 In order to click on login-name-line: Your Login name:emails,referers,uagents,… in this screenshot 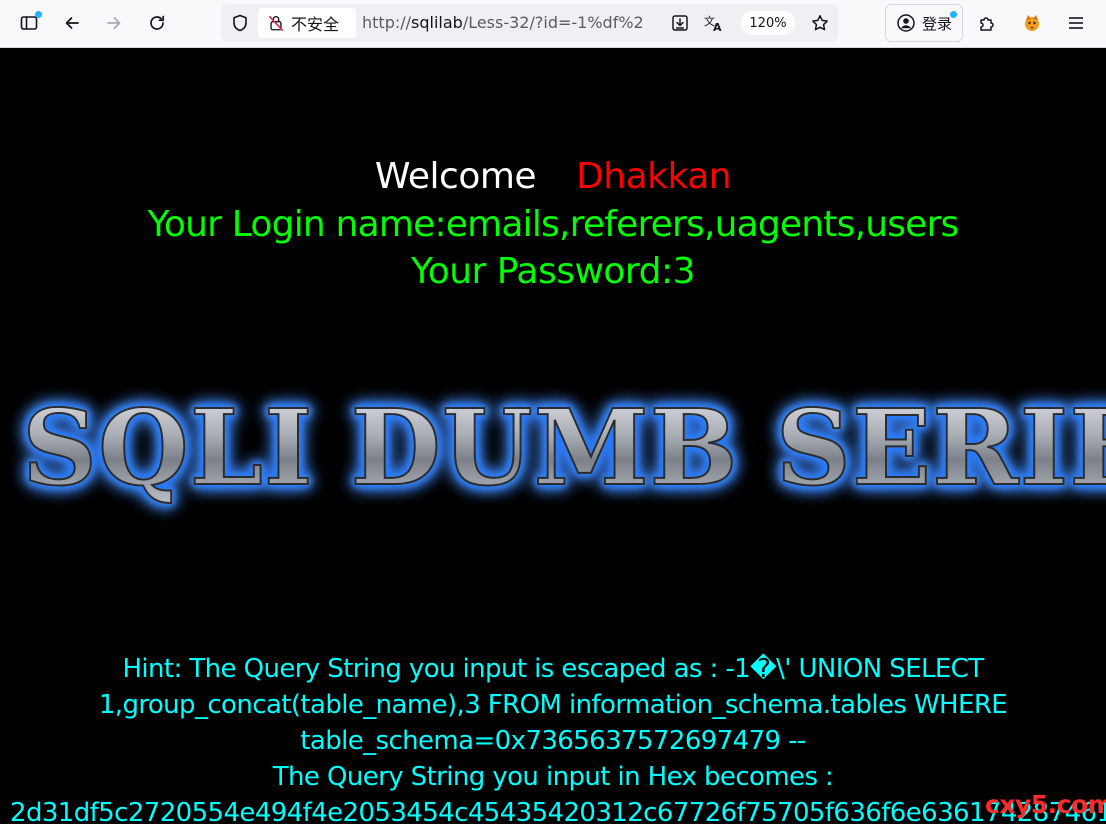, I will do `click(553, 224)`.